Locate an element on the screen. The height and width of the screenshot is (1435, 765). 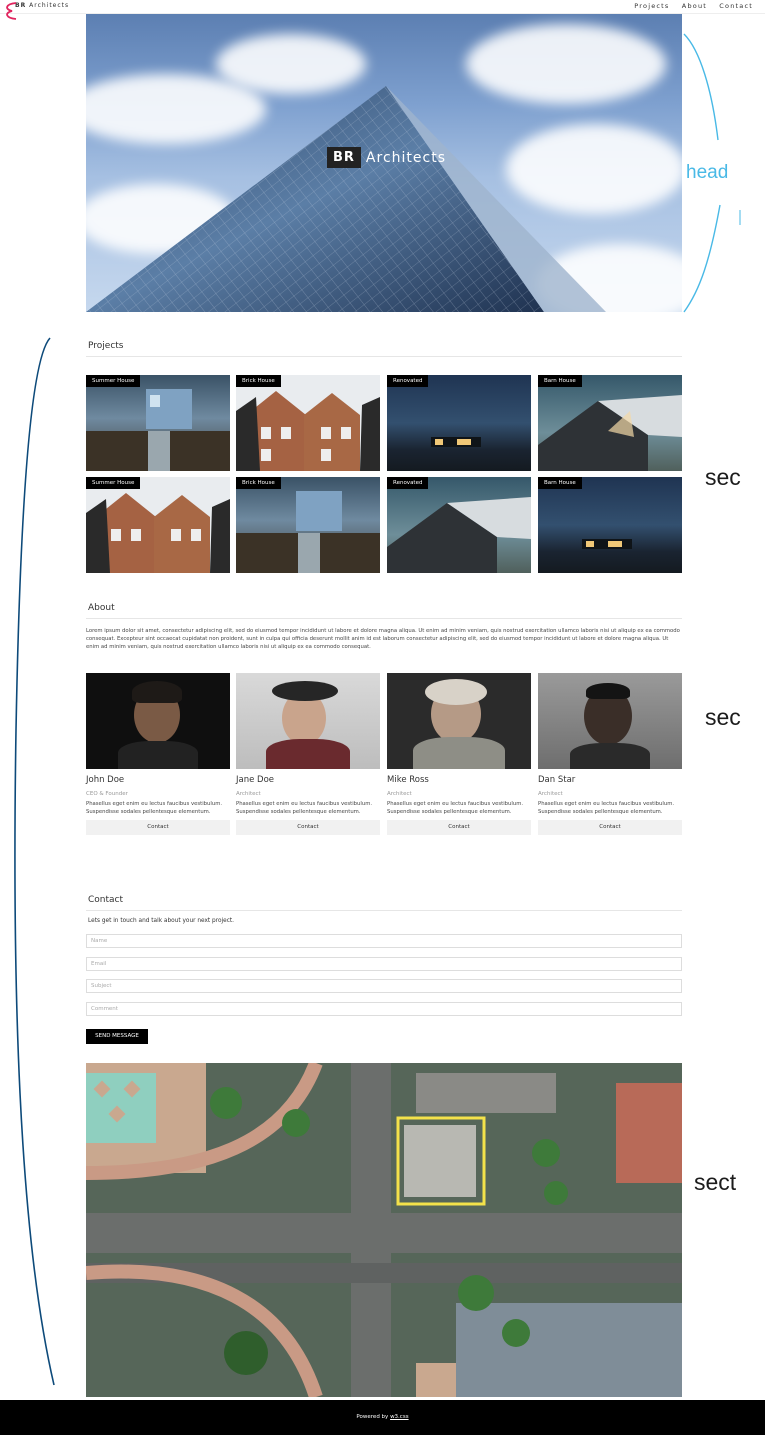
footer: Powered by w3.css is located at coordinates (382, 1417).